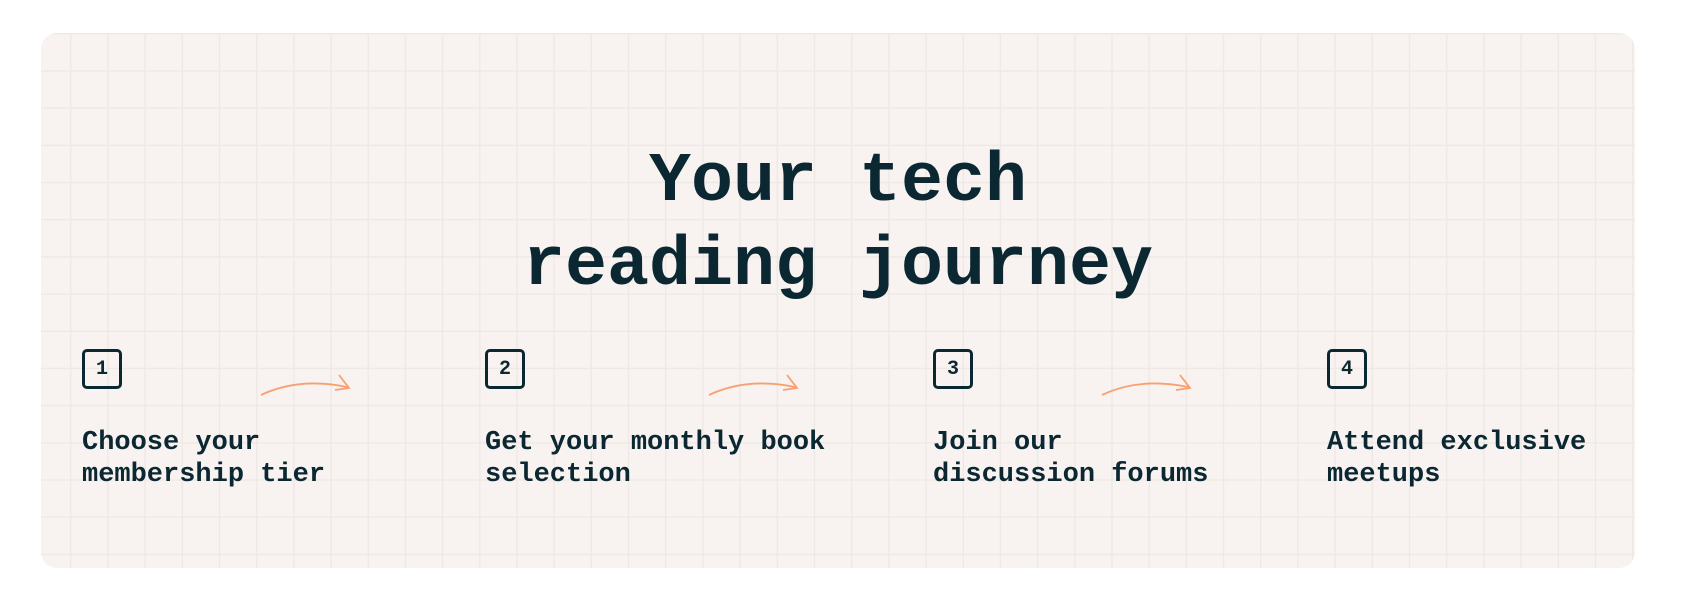  I want to click on step-2: 2 Get your monthly book selection, so click(675, 420).